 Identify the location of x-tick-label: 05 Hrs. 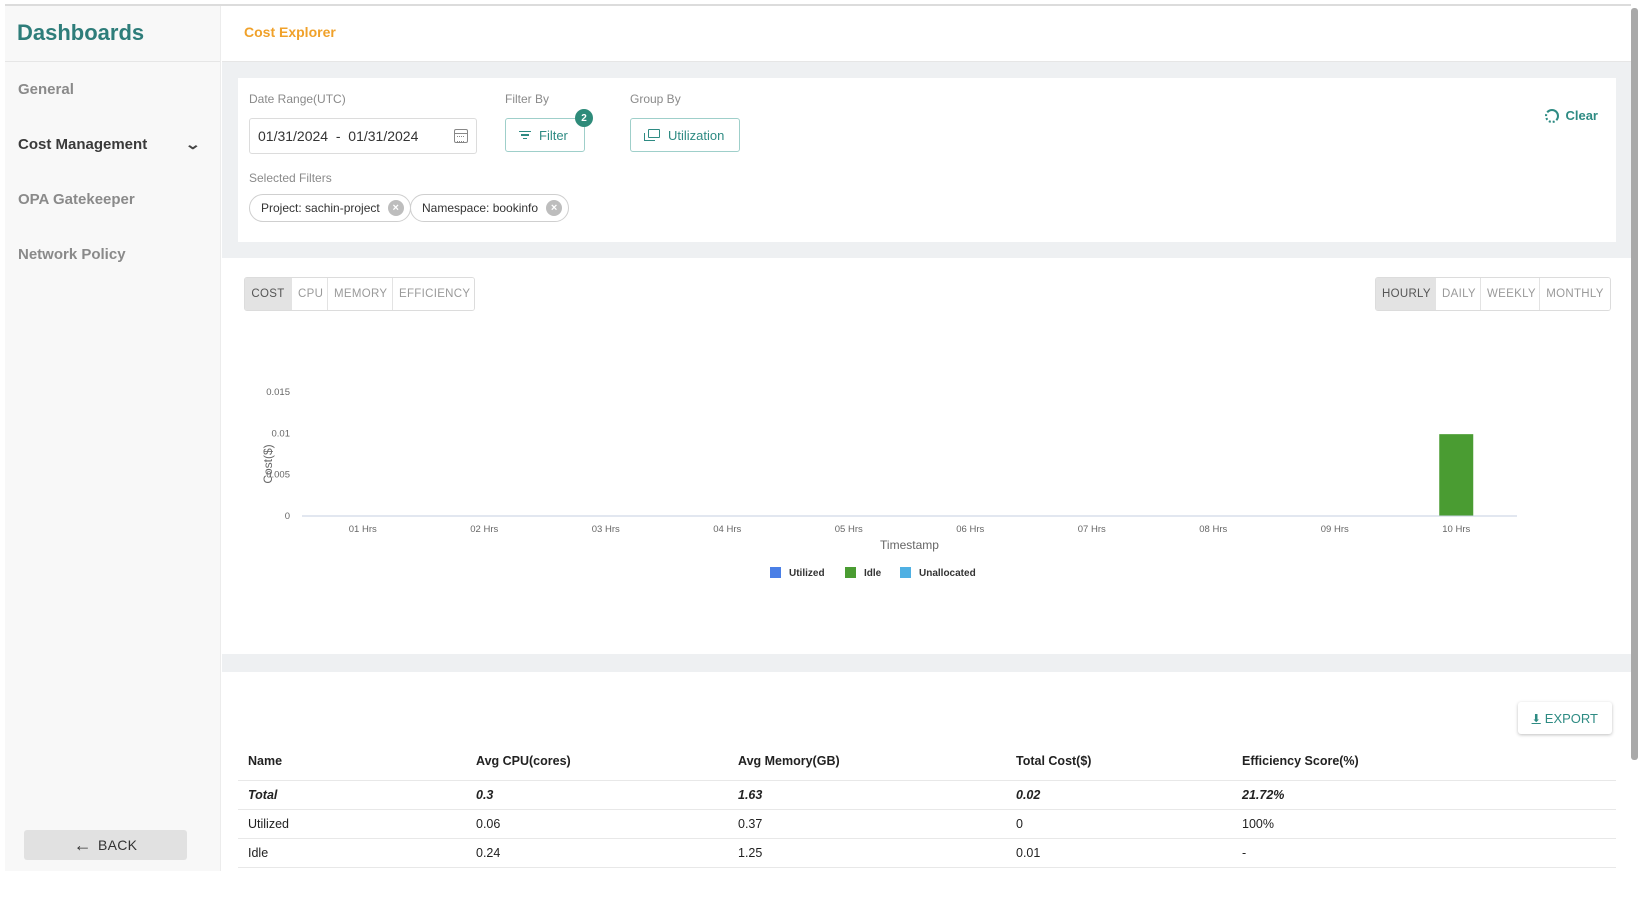
(849, 529).